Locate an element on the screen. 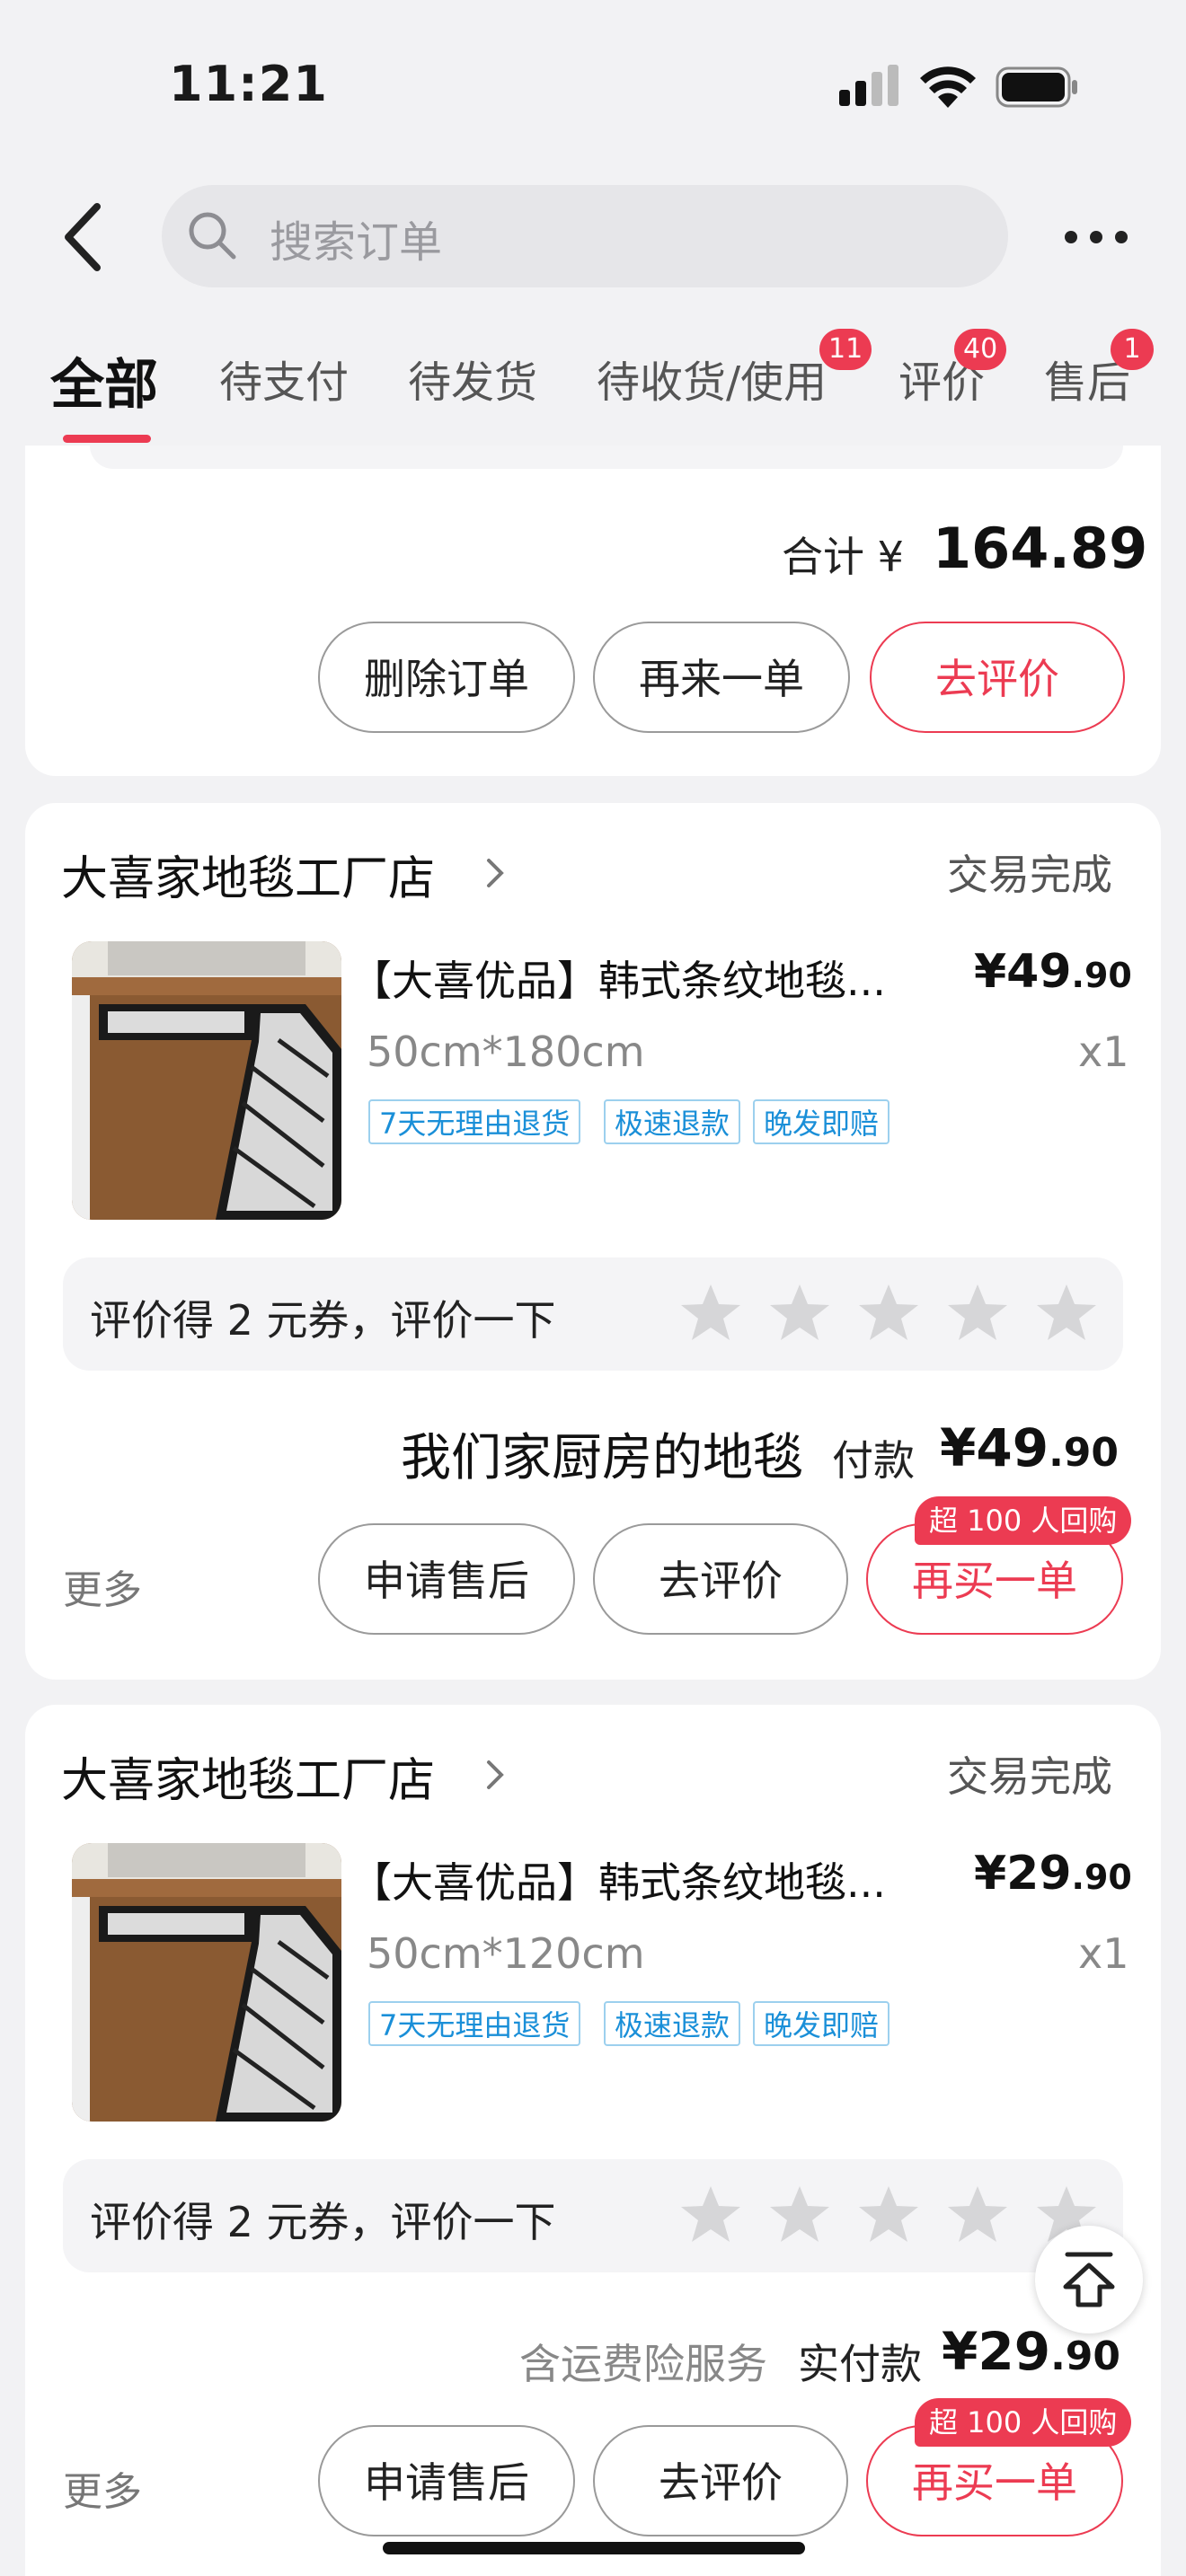  tab-pending-shipment: 待发货 is located at coordinates (472, 378).